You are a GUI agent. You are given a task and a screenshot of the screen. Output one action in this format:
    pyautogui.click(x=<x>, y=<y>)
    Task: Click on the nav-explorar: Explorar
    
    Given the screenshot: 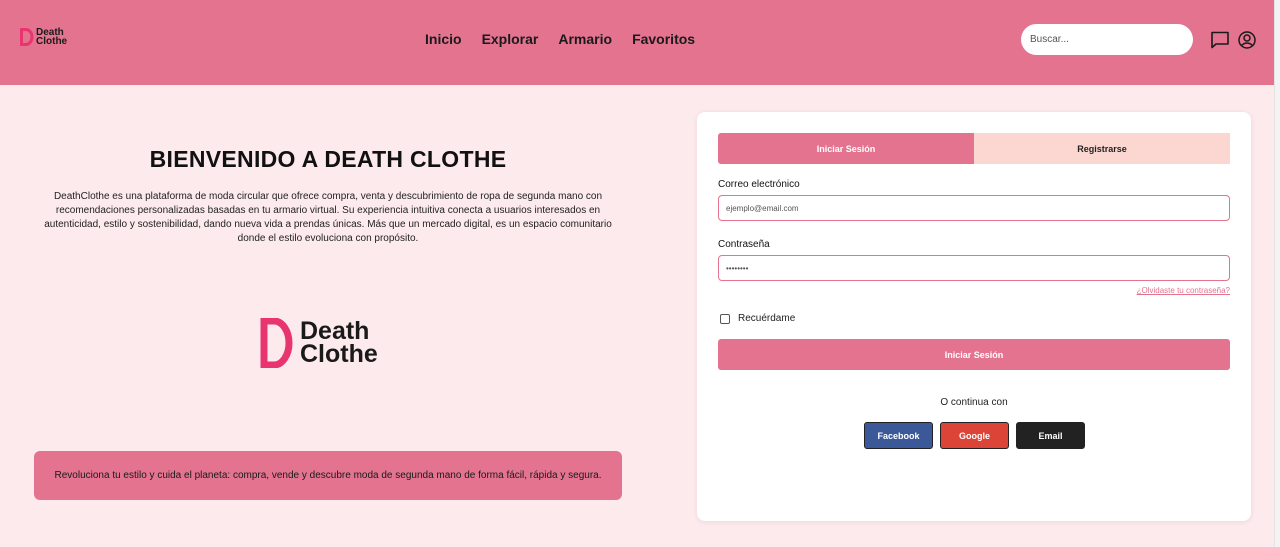 What is the action you would take?
    pyautogui.click(x=510, y=39)
    